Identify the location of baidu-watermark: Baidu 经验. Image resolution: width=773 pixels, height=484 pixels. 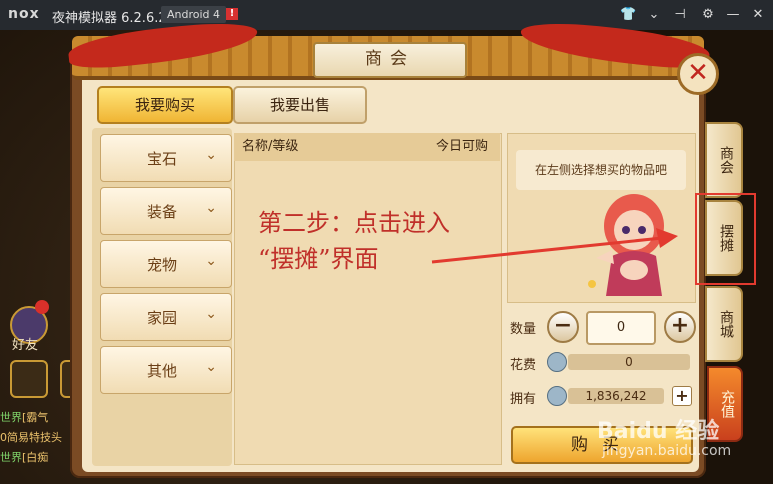
(658, 431).